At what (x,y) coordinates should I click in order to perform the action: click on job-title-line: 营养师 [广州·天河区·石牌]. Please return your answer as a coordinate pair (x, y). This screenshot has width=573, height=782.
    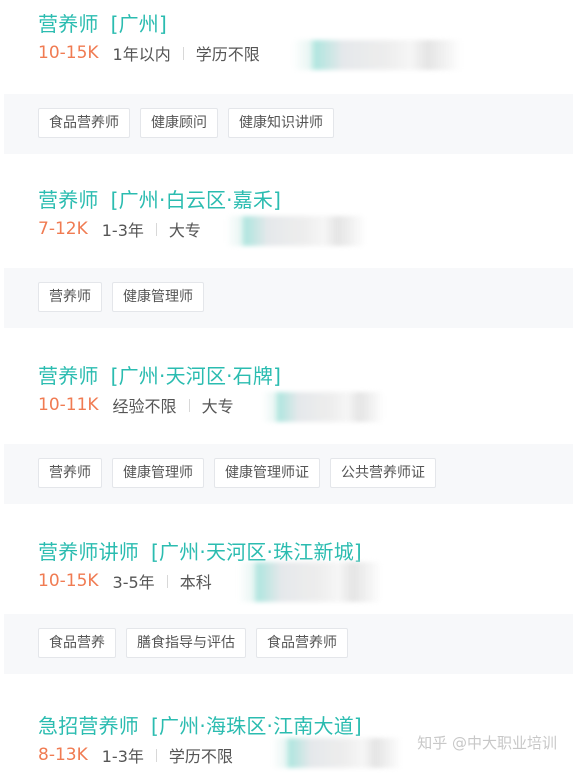
    Looking at the image, I should click on (159, 374).